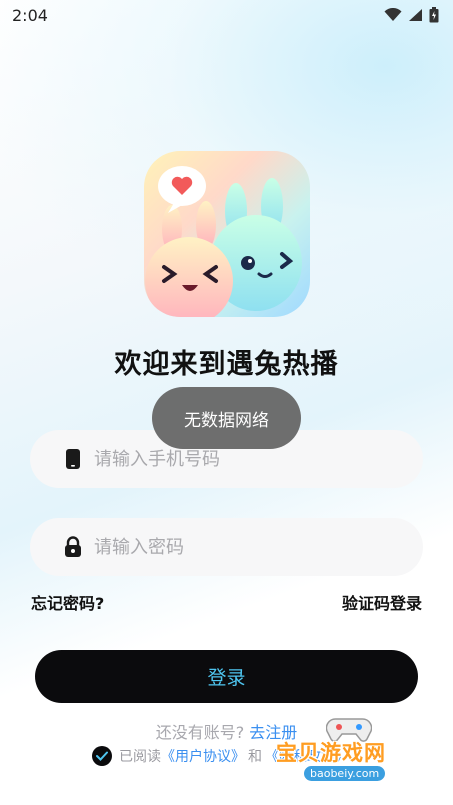 The height and width of the screenshot is (805, 453). I want to click on status-icons, so click(411, 15).